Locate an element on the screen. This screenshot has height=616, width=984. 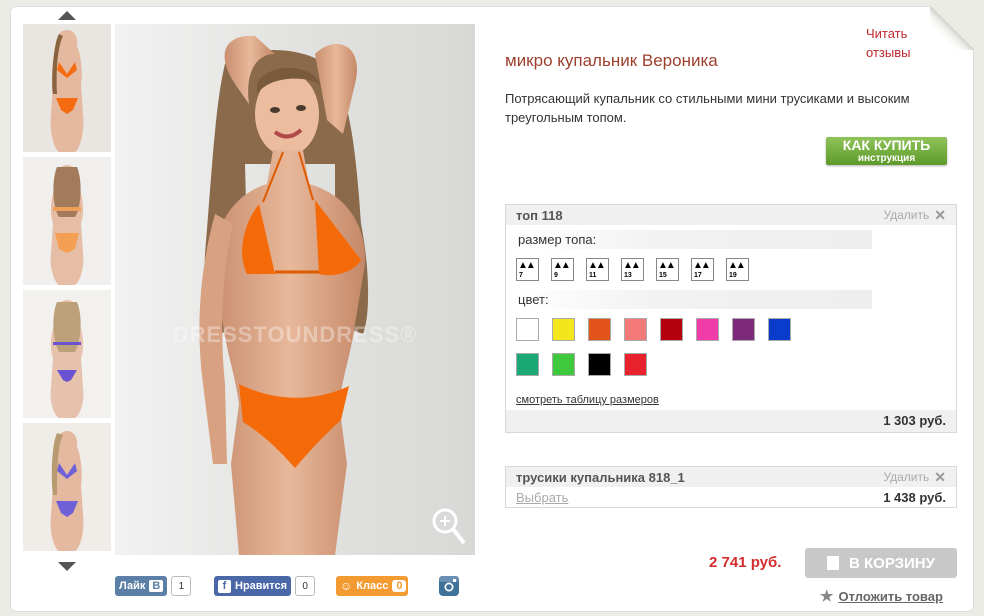
top-price: 1 303 руб. is located at coordinates (731, 421).